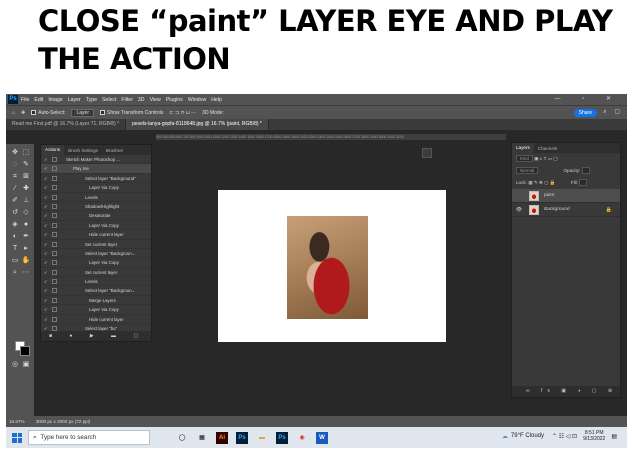  Describe the element at coordinates (302, 438) in the screenshot. I see `chrome-icon: ◉` at that location.